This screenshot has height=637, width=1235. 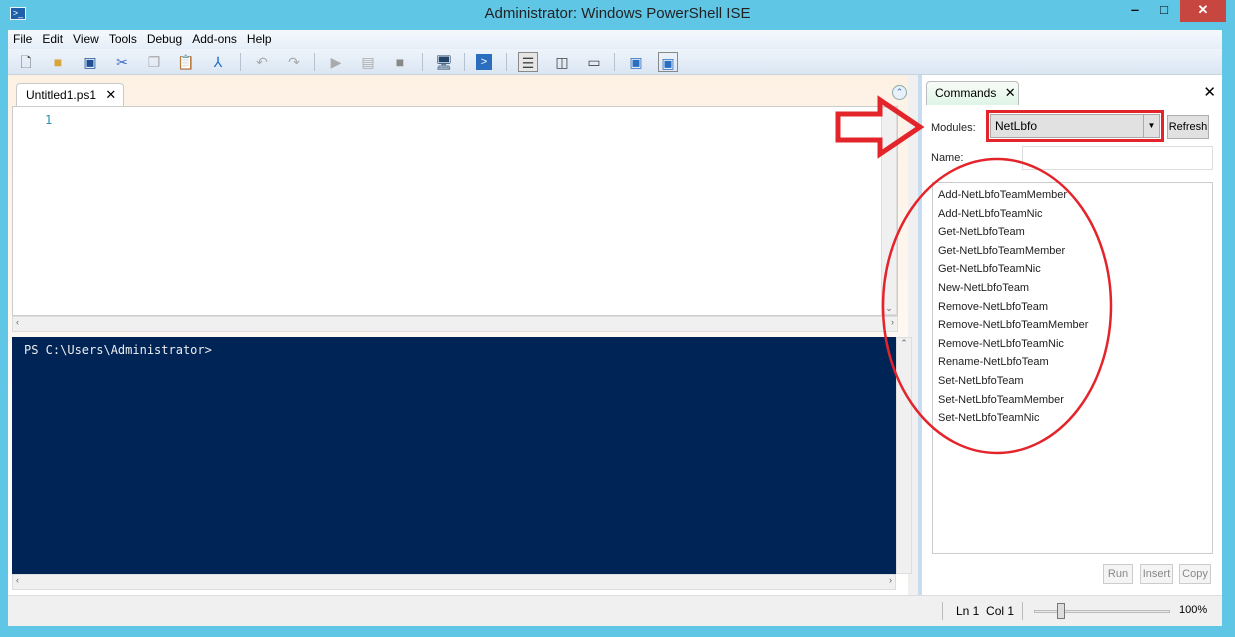 I want to click on name-input, so click(x=1117, y=158).